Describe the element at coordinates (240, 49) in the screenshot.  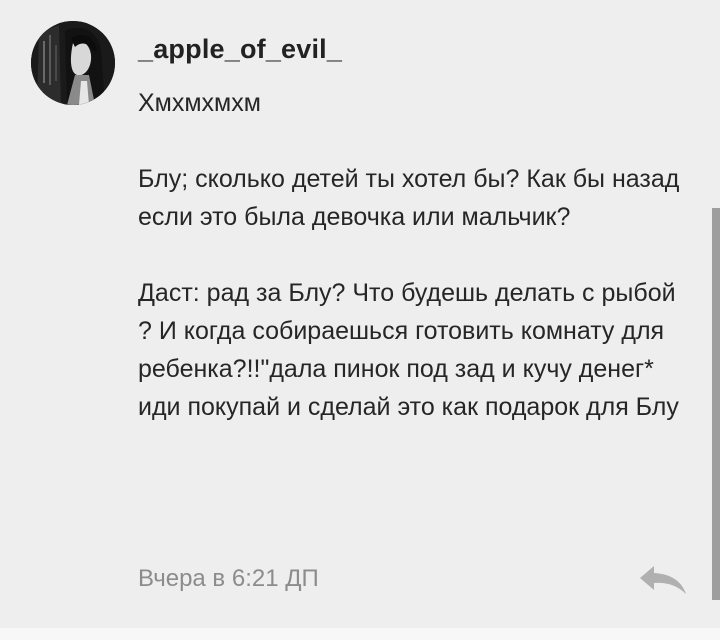
I see `username: _apple_of_evil_` at that location.